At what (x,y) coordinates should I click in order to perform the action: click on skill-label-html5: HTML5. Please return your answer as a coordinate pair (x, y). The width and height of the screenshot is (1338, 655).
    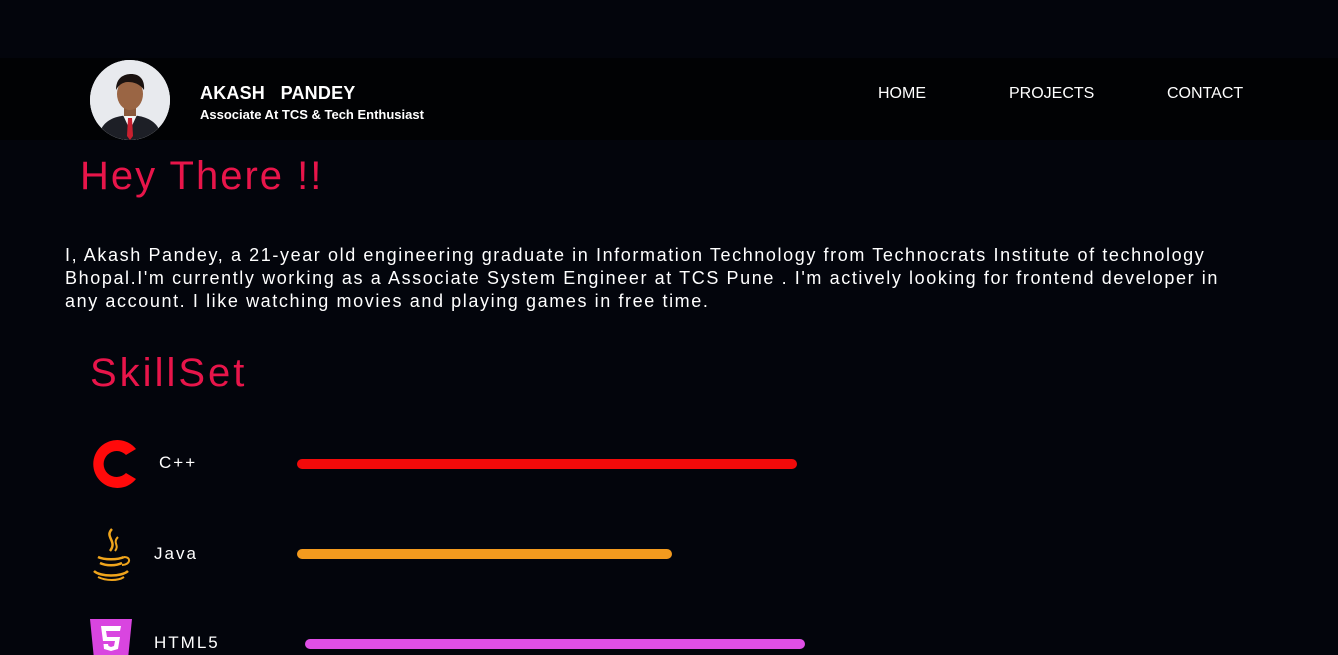
    Looking at the image, I should click on (187, 642).